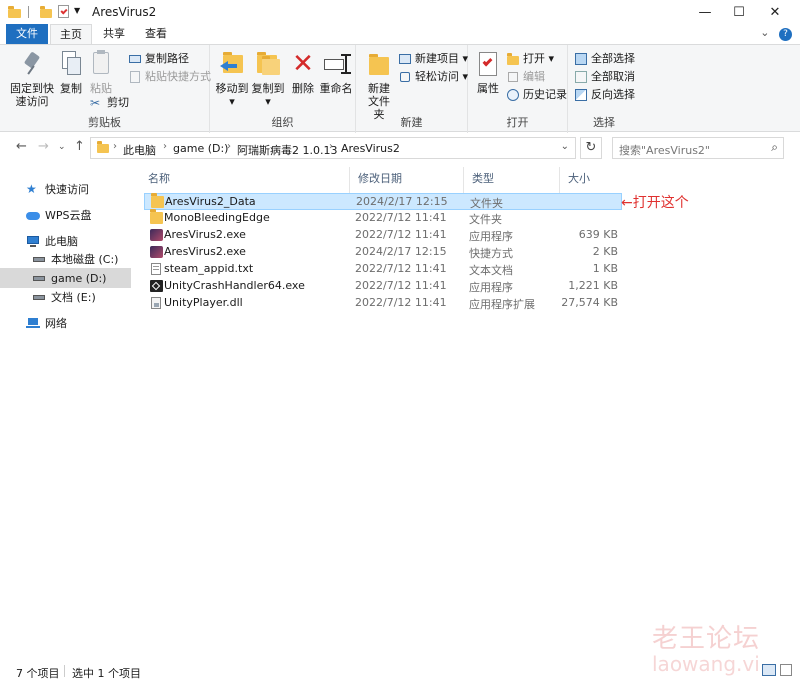  I want to click on pin-quick-access-button: 固定到快速访问, so click(32, 78).